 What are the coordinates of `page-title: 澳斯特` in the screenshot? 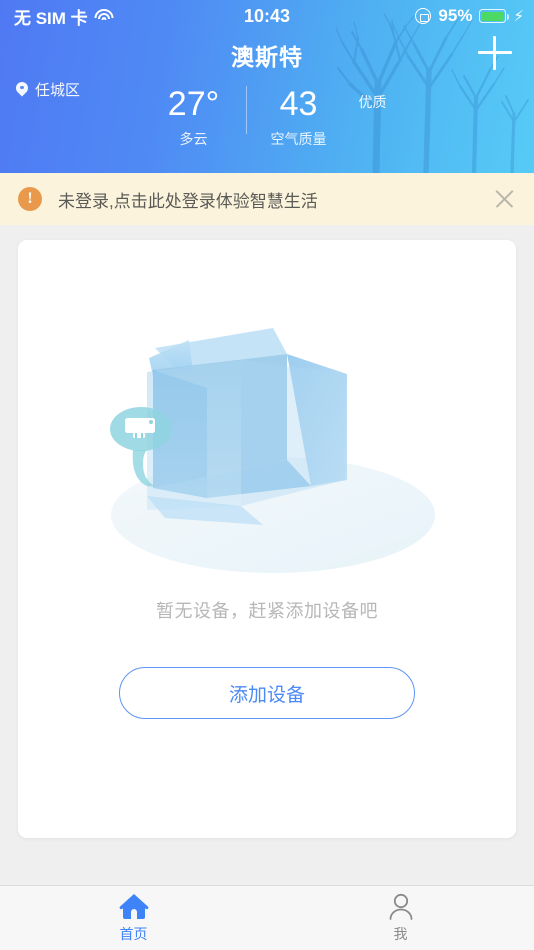 It's located at (267, 57).